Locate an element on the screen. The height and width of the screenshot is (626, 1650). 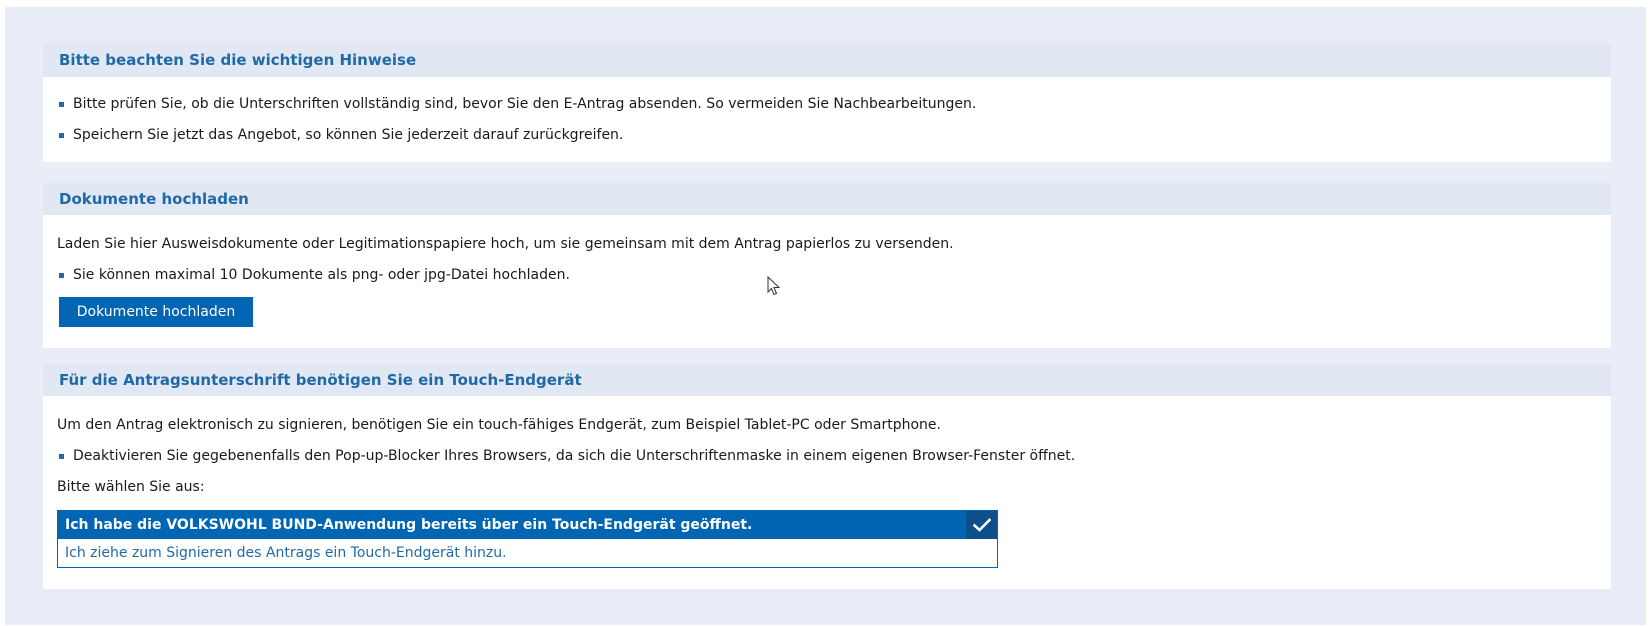
upload-section-header: Dokumente hochladen is located at coordinates (827, 199).